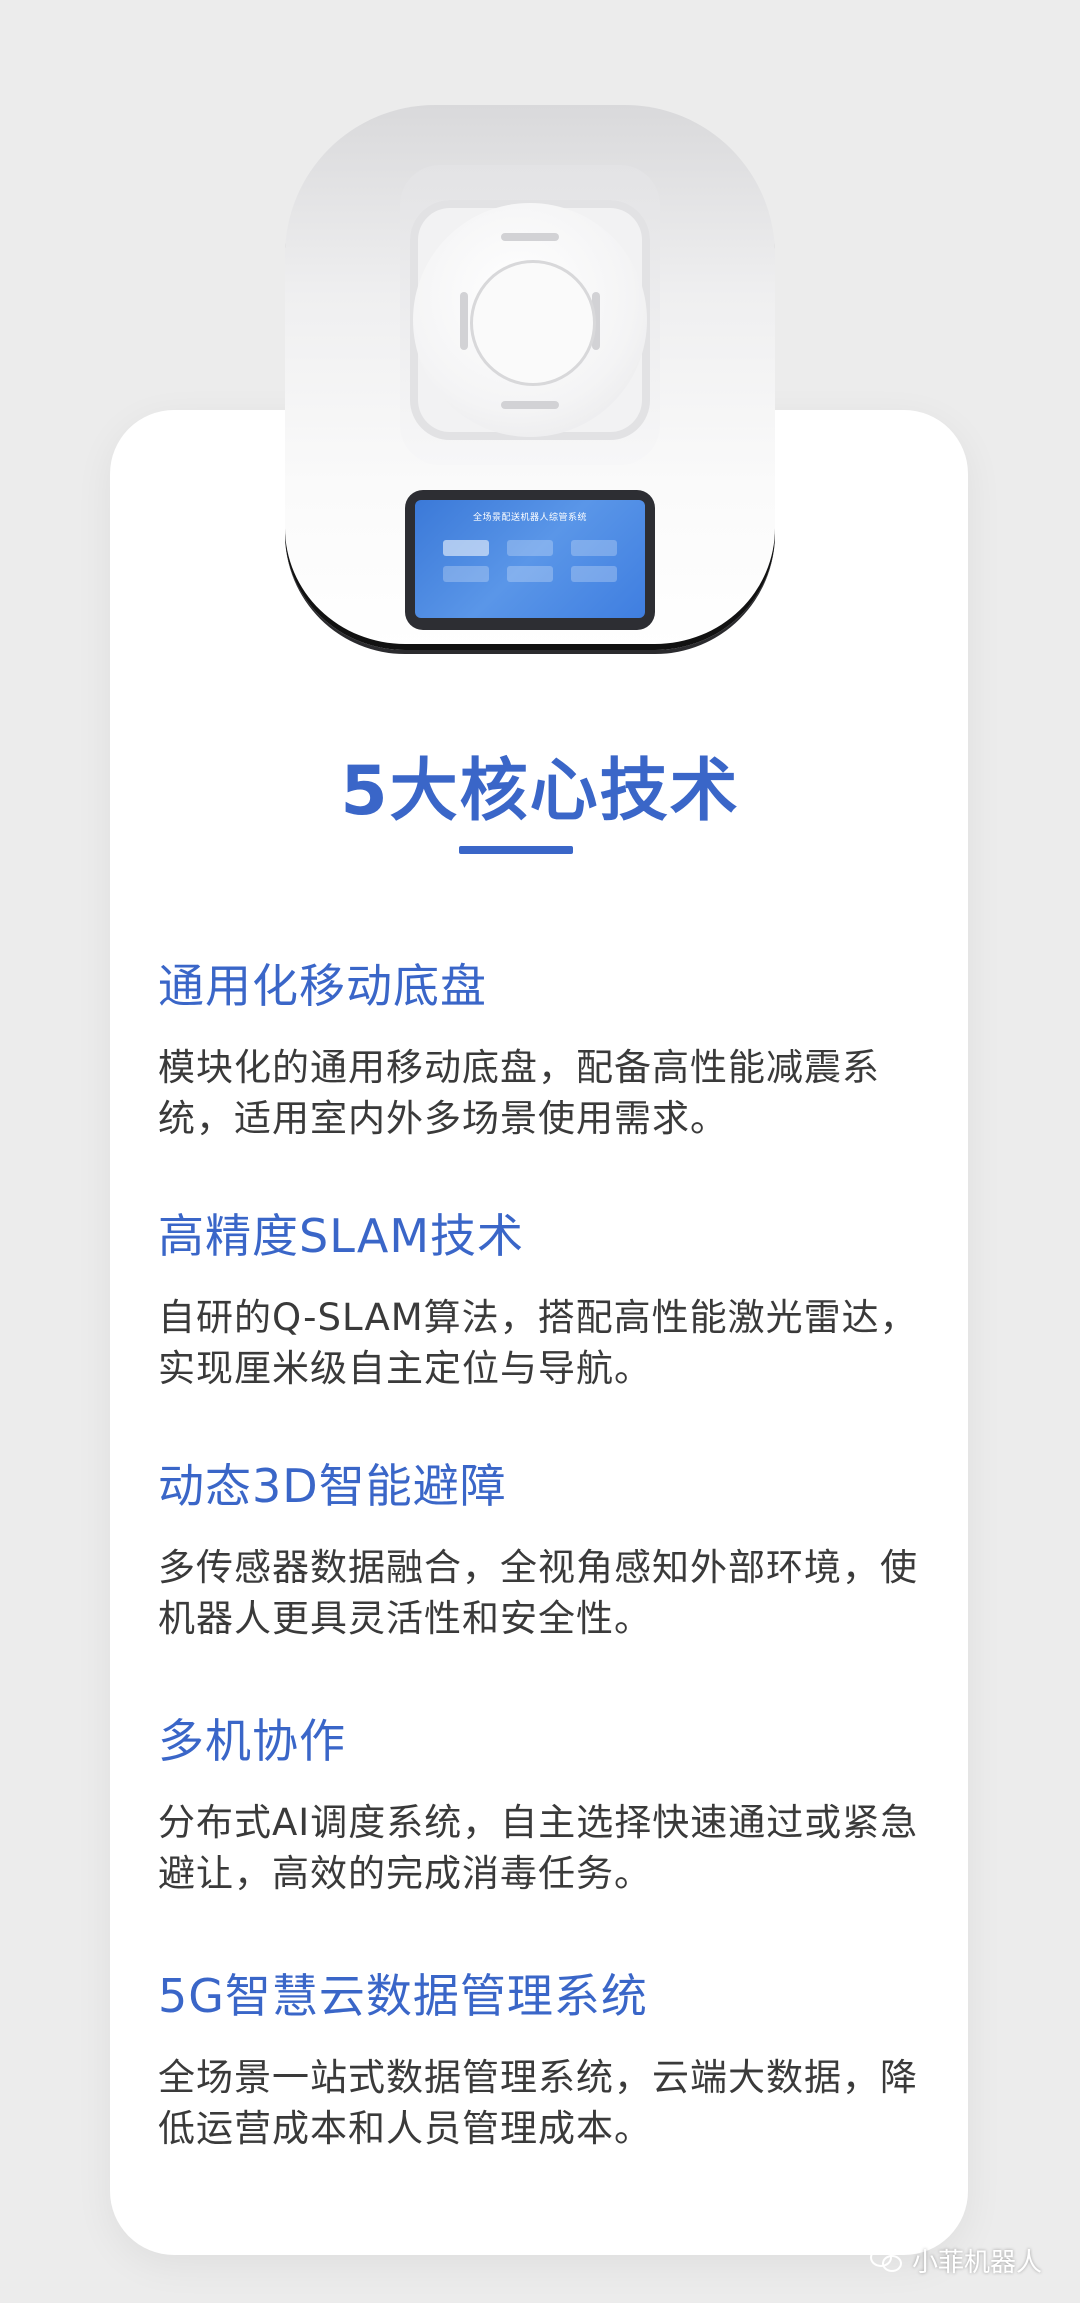 The image size is (1080, 2303). I want to click on feature-section: 多机协作 分布式AI调度系统，自主选择快速通过或紧急避让，高效的完成消毒任务。, so click(553, 1802).